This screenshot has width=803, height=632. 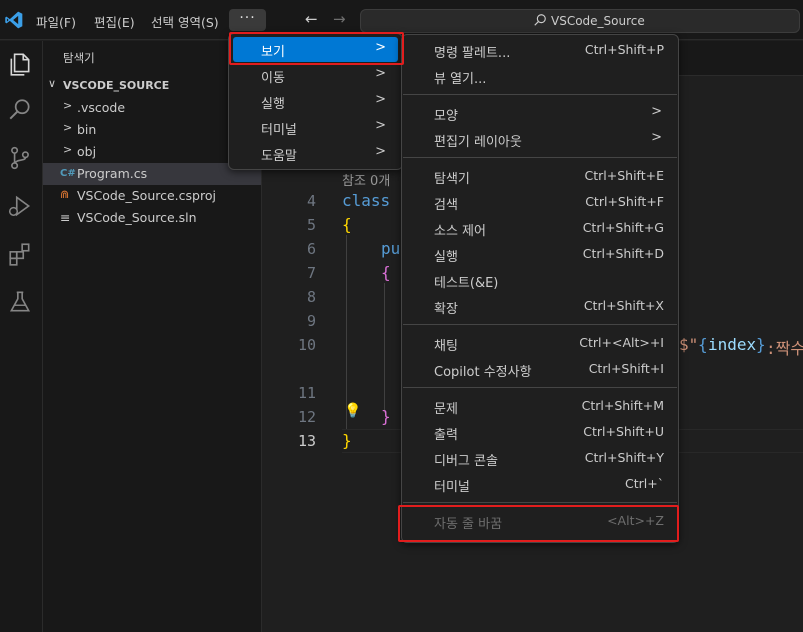 I want to click on menu-selection: 선택 영역(S), so click(x=185, y=21).